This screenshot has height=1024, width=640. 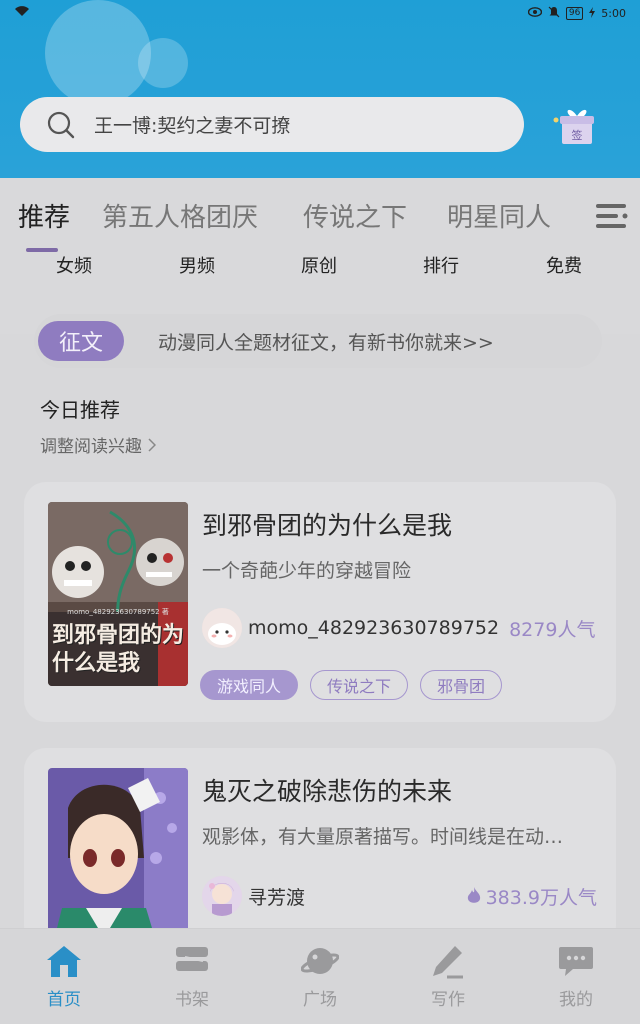 What do you see at coordinates (574, 125) in the screenshot?
I see `sign-in-gift-icon: 签` at bounding box center [574, 125].